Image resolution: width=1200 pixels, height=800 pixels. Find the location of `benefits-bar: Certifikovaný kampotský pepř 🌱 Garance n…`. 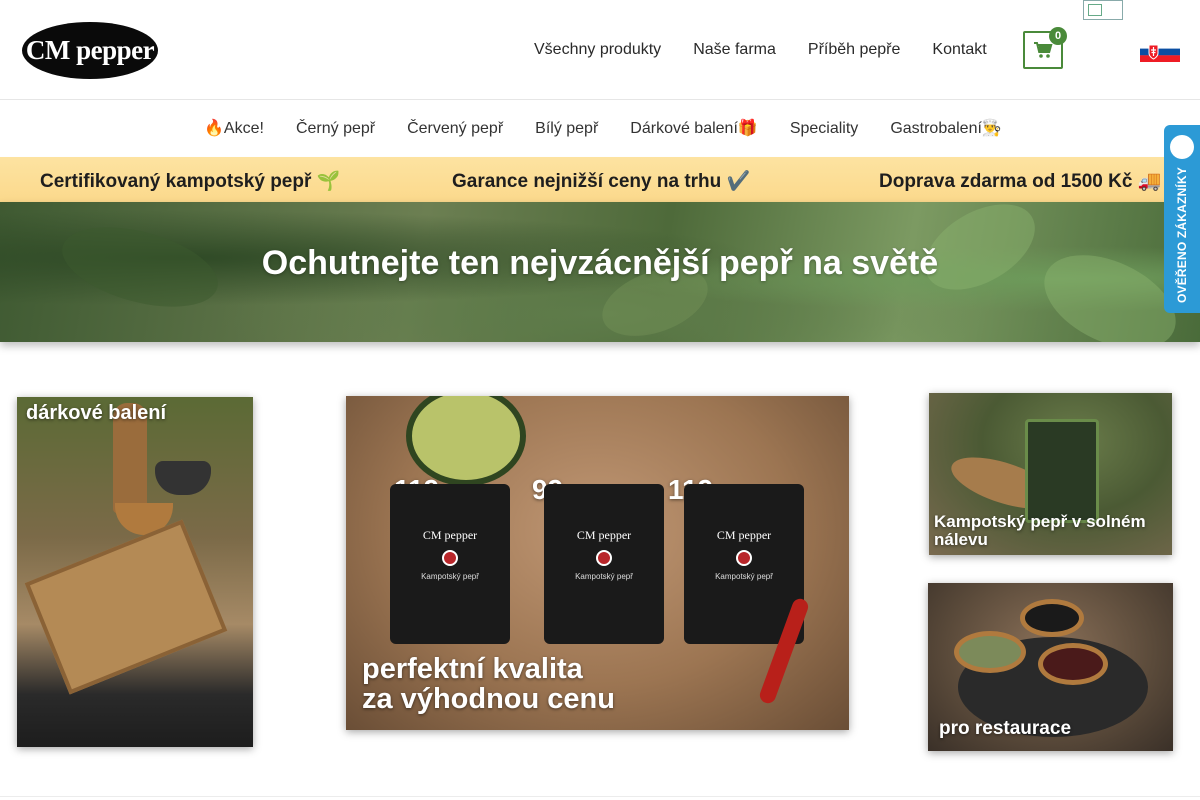

benefits-bar: Certifikovaný kampotský pepř 🌱 Garance n… is located at coordinates (600, 179).